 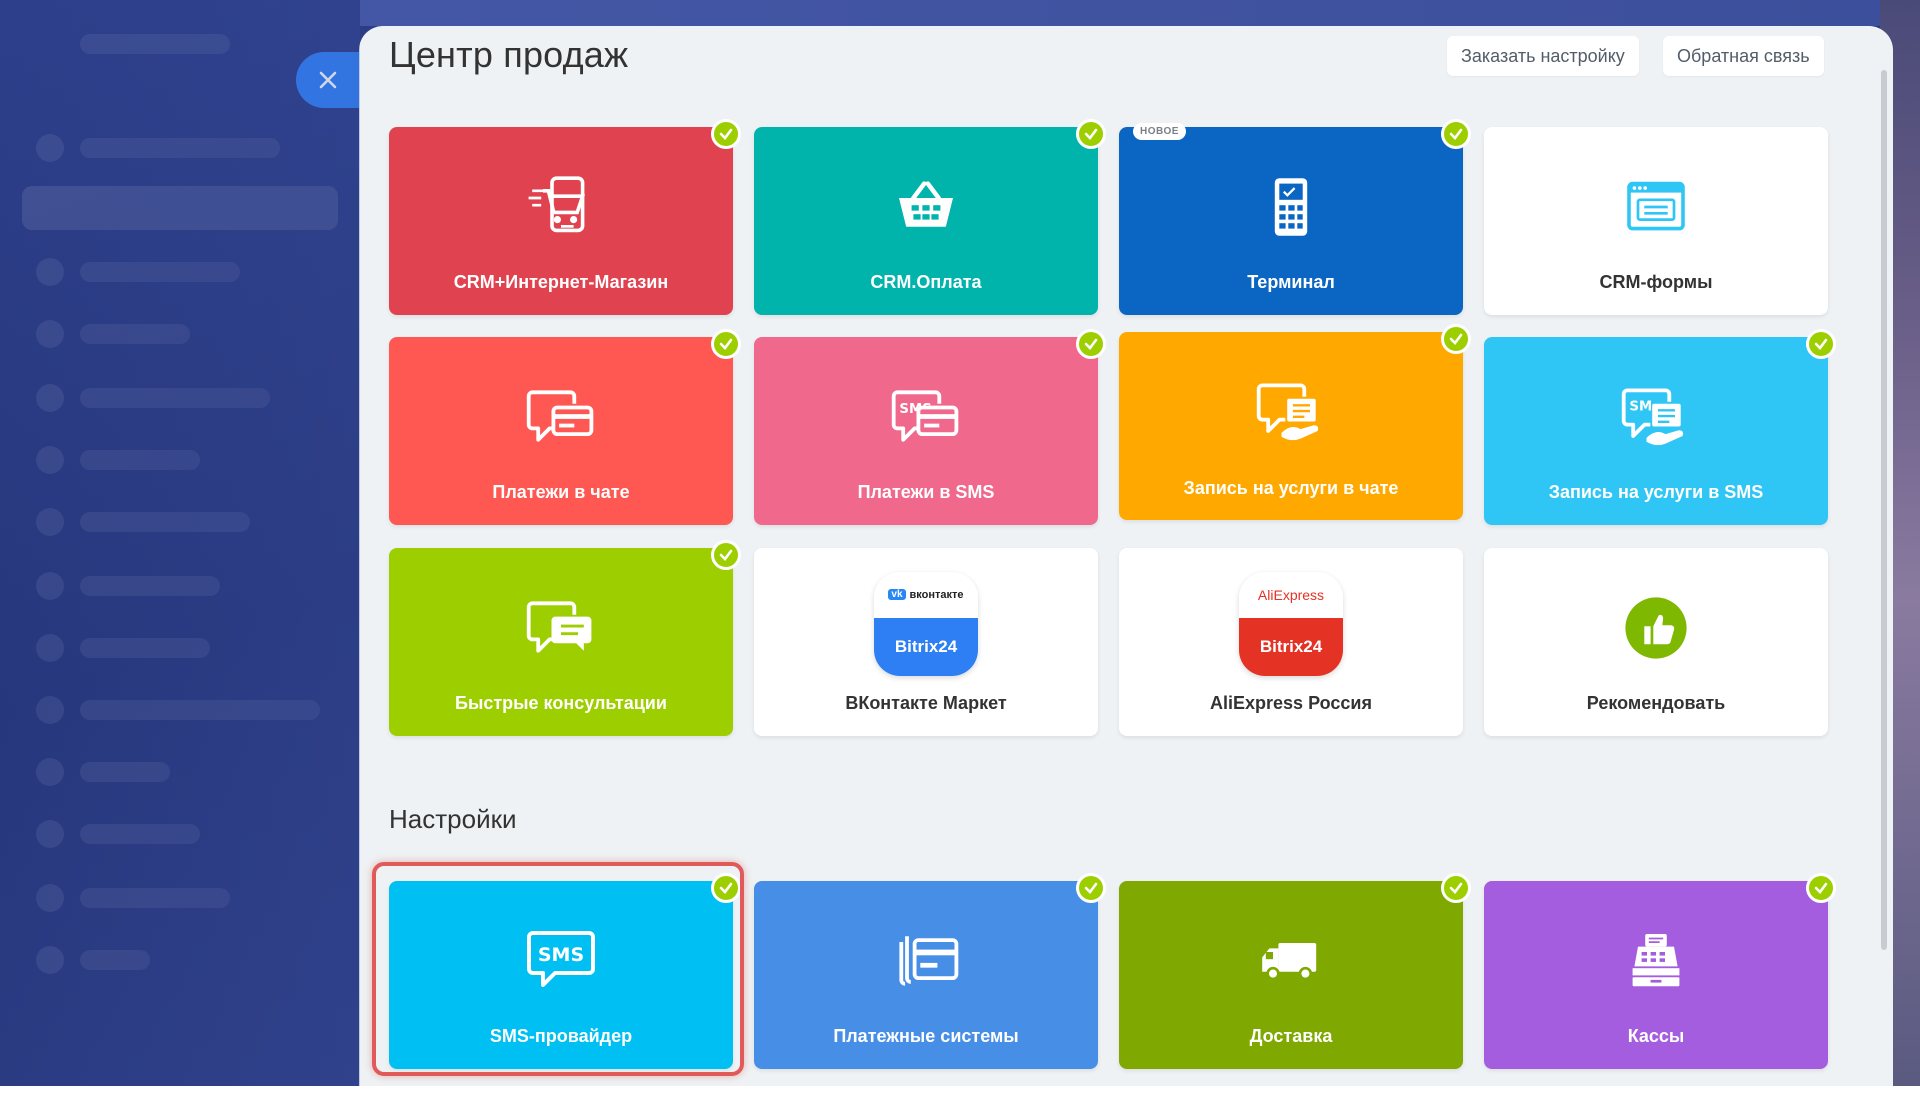 I want to click on tile-label: CRM-формы, so click(x=1656, y=282).